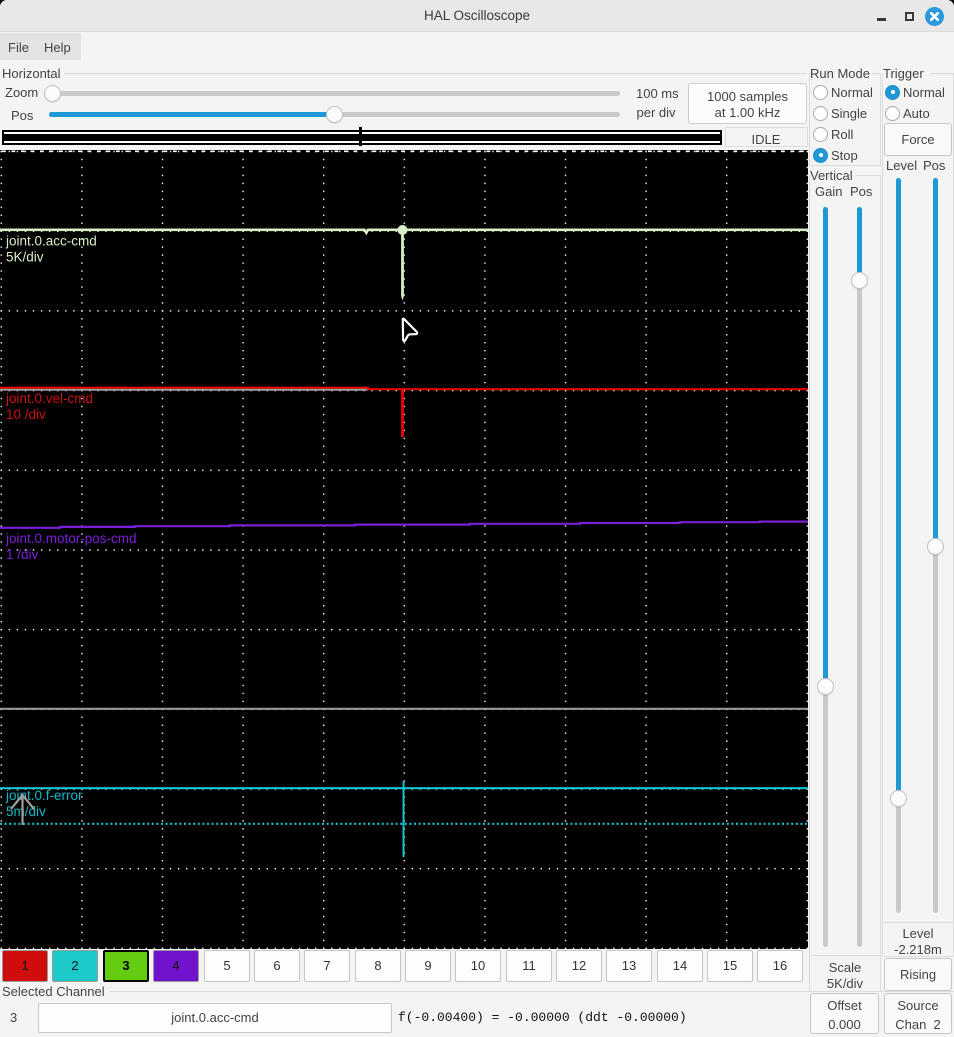 The height and width of the screenshot is (1037, 954). Describe the element at coordinates (22, 554) in the screenshot. I see `svg-text: 1 /div` at that location.